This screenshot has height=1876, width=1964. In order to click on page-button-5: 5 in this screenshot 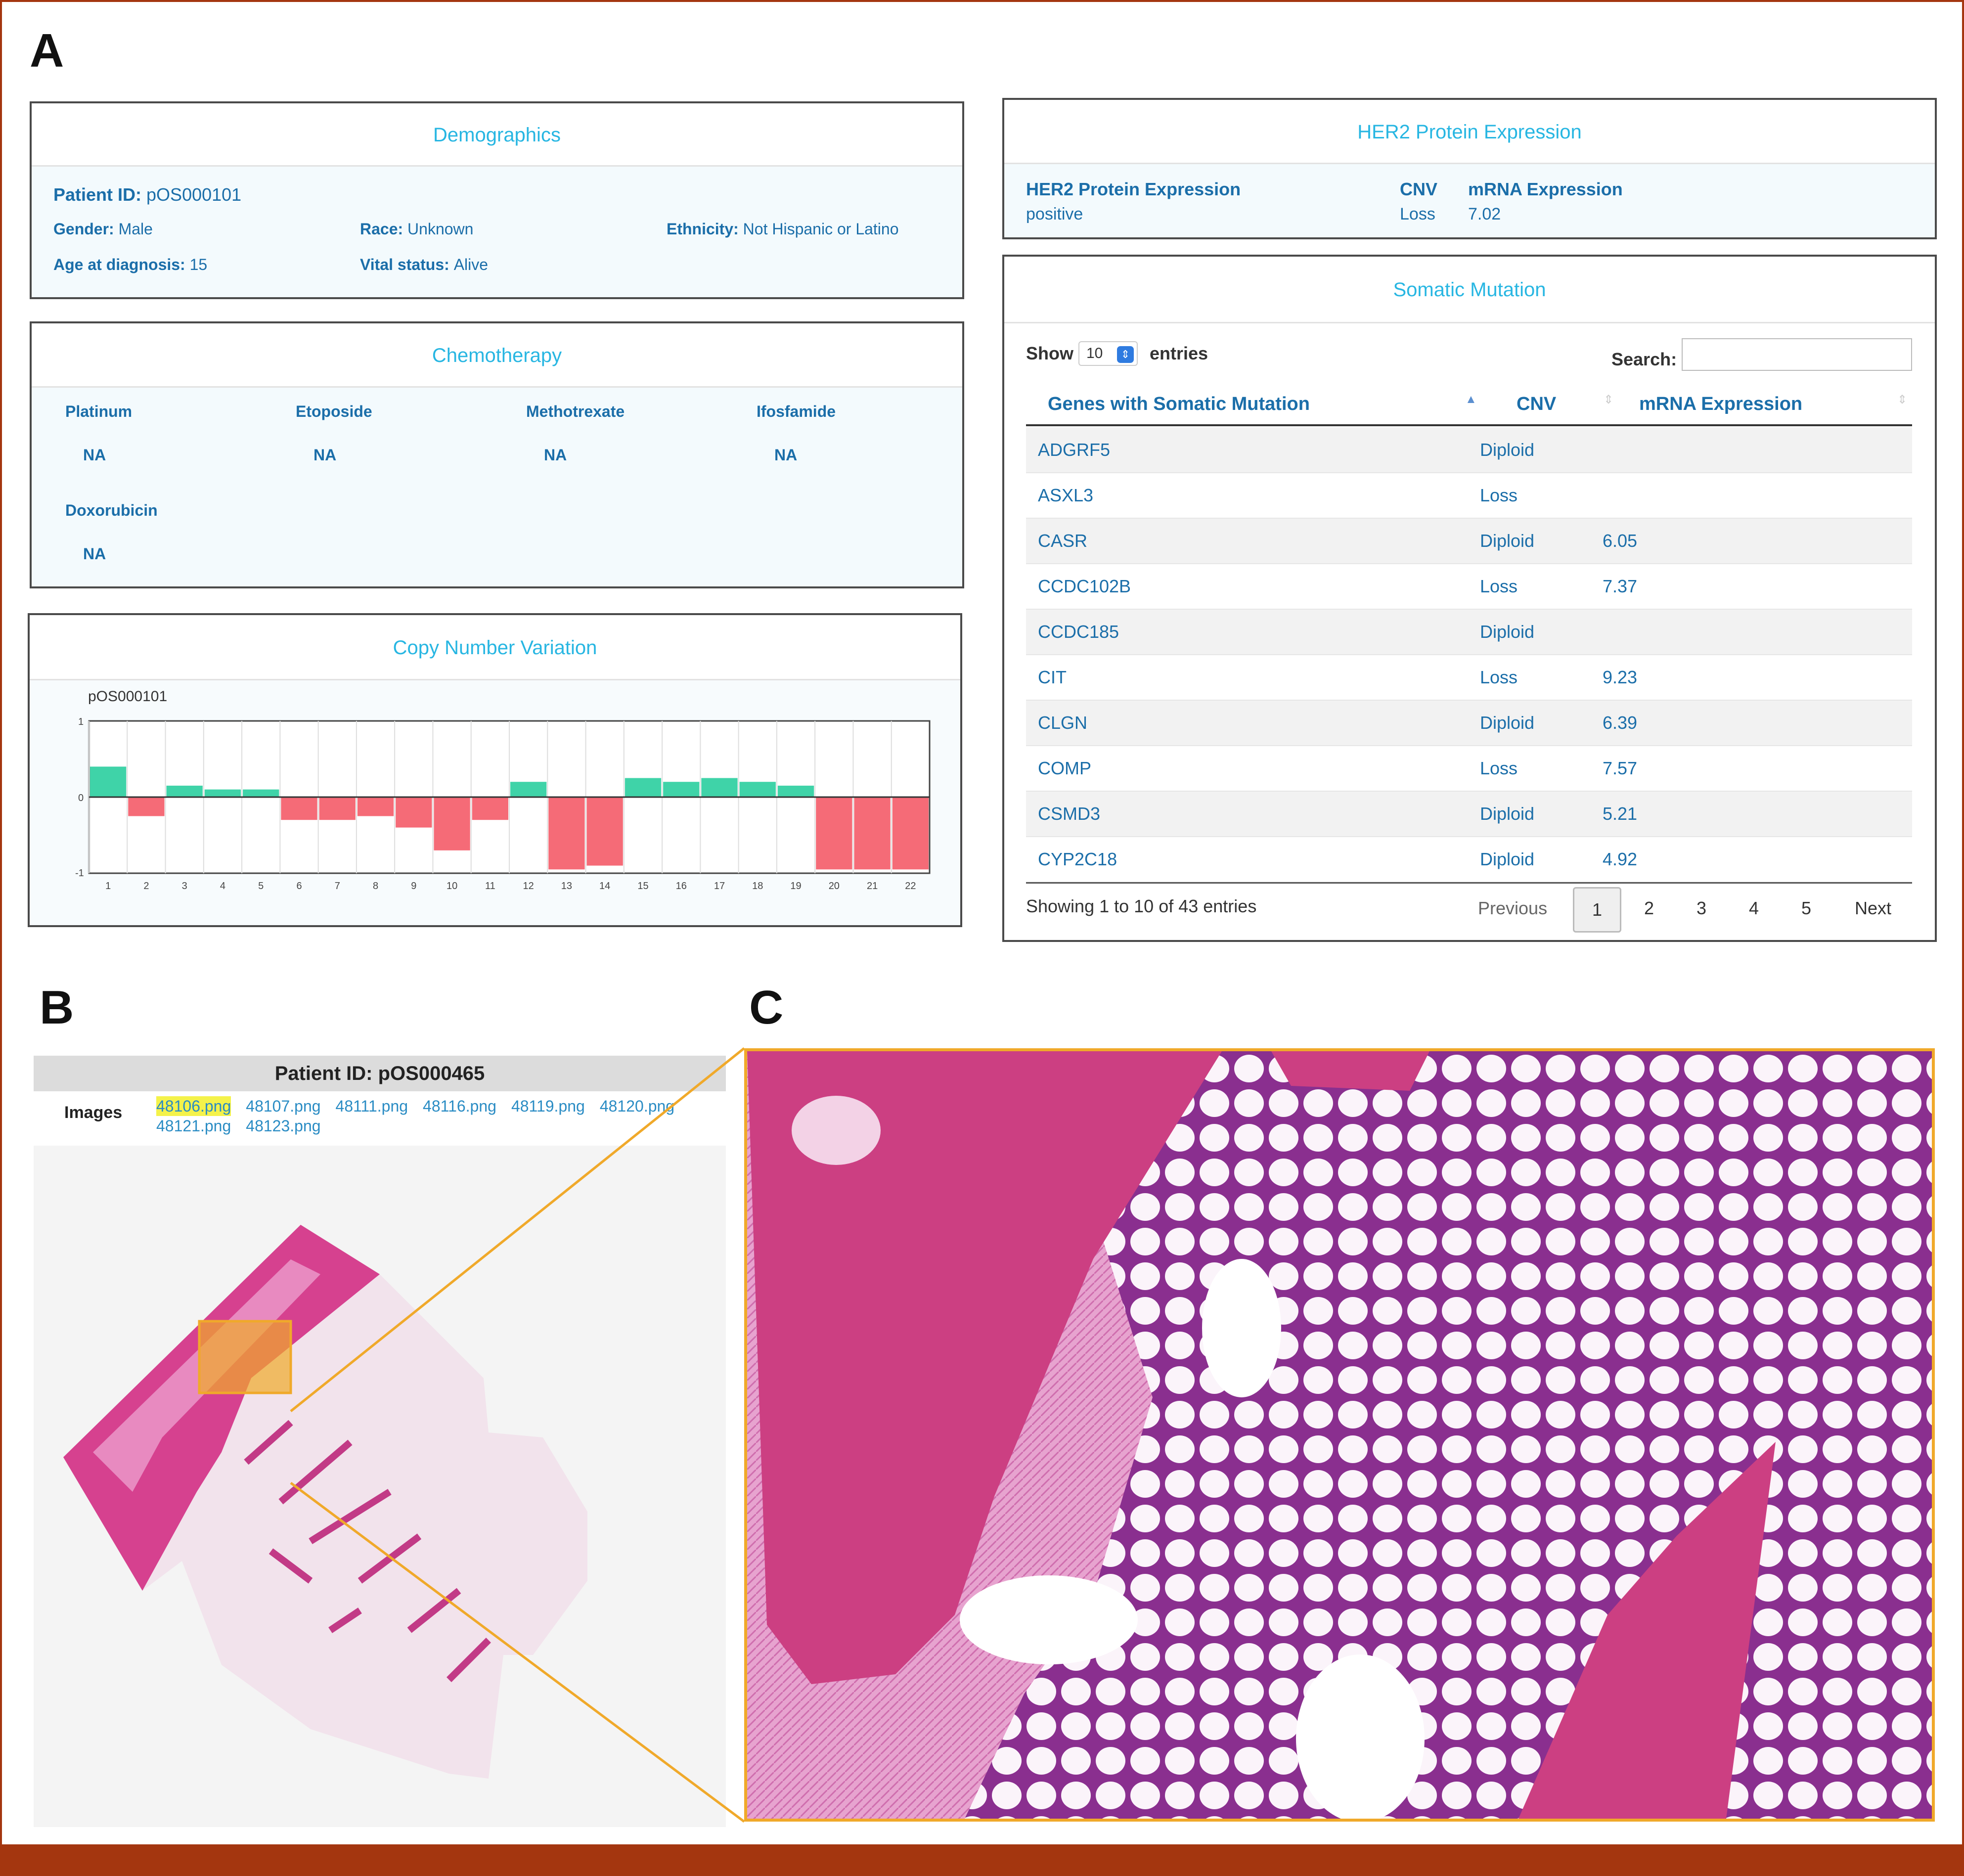, I will do `click(1806, 908)`.